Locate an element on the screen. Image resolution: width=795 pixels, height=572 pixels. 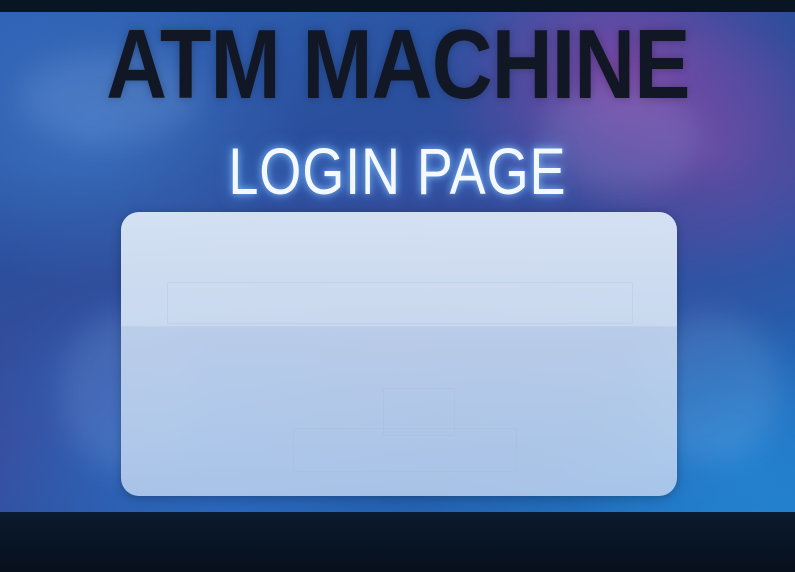
app-title: ATM MACHINE is located at coordinates (398, 64).